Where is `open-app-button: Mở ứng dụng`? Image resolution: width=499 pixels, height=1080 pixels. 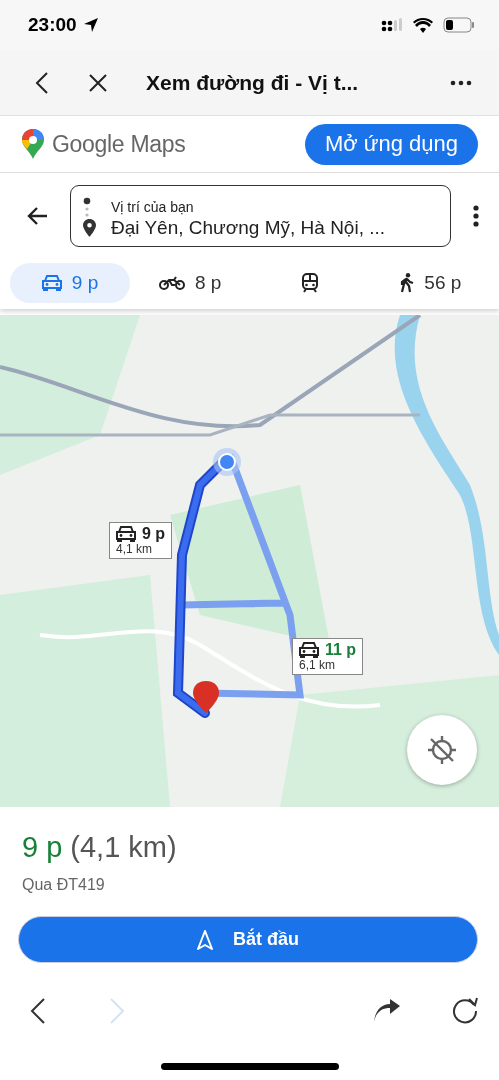
open-app-button: Mở ứng dụng is located at coordinates (391, 144).